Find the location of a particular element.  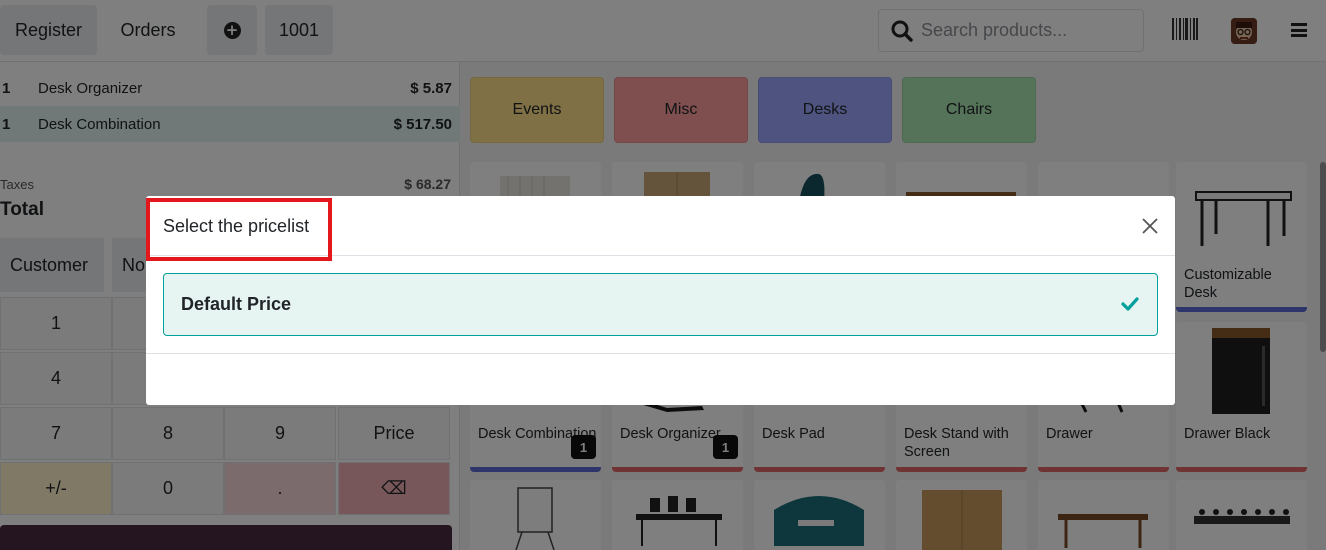

dialog-footer-divider is located at coordinates (660, 353).